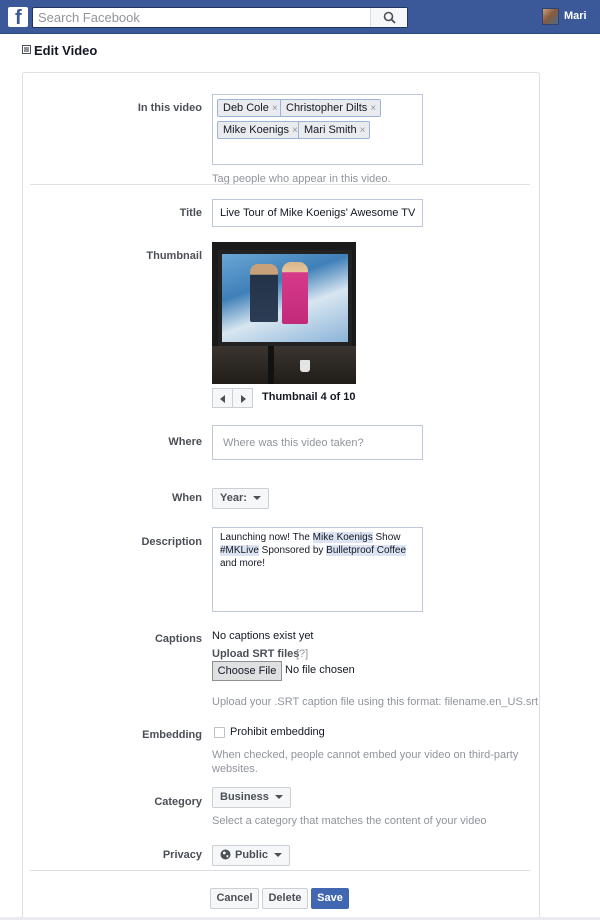 Image resolution: width=600 pixels, height=920 pixels. Describe the element at coordinates (219, 732) in the screenshot. I see `prohibit-embedding-checkbox` at that location.